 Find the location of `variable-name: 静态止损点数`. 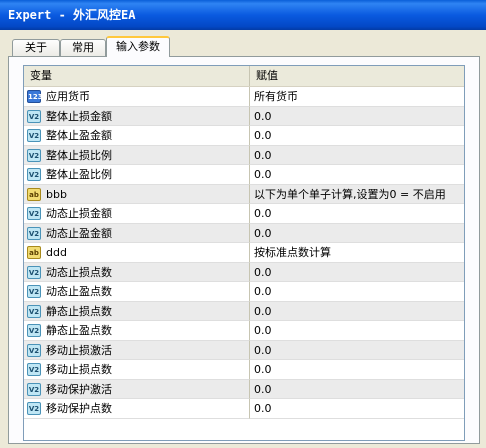

variable-name: 静态止损点数 is located at coordinates (79, 311).